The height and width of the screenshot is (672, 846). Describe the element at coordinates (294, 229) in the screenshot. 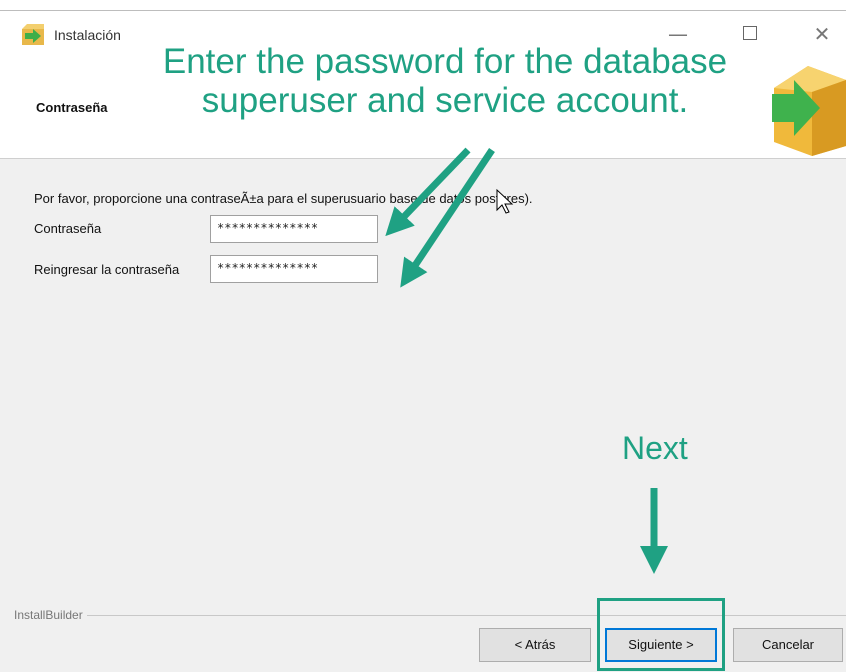

I see `password-field: **************` at that location.